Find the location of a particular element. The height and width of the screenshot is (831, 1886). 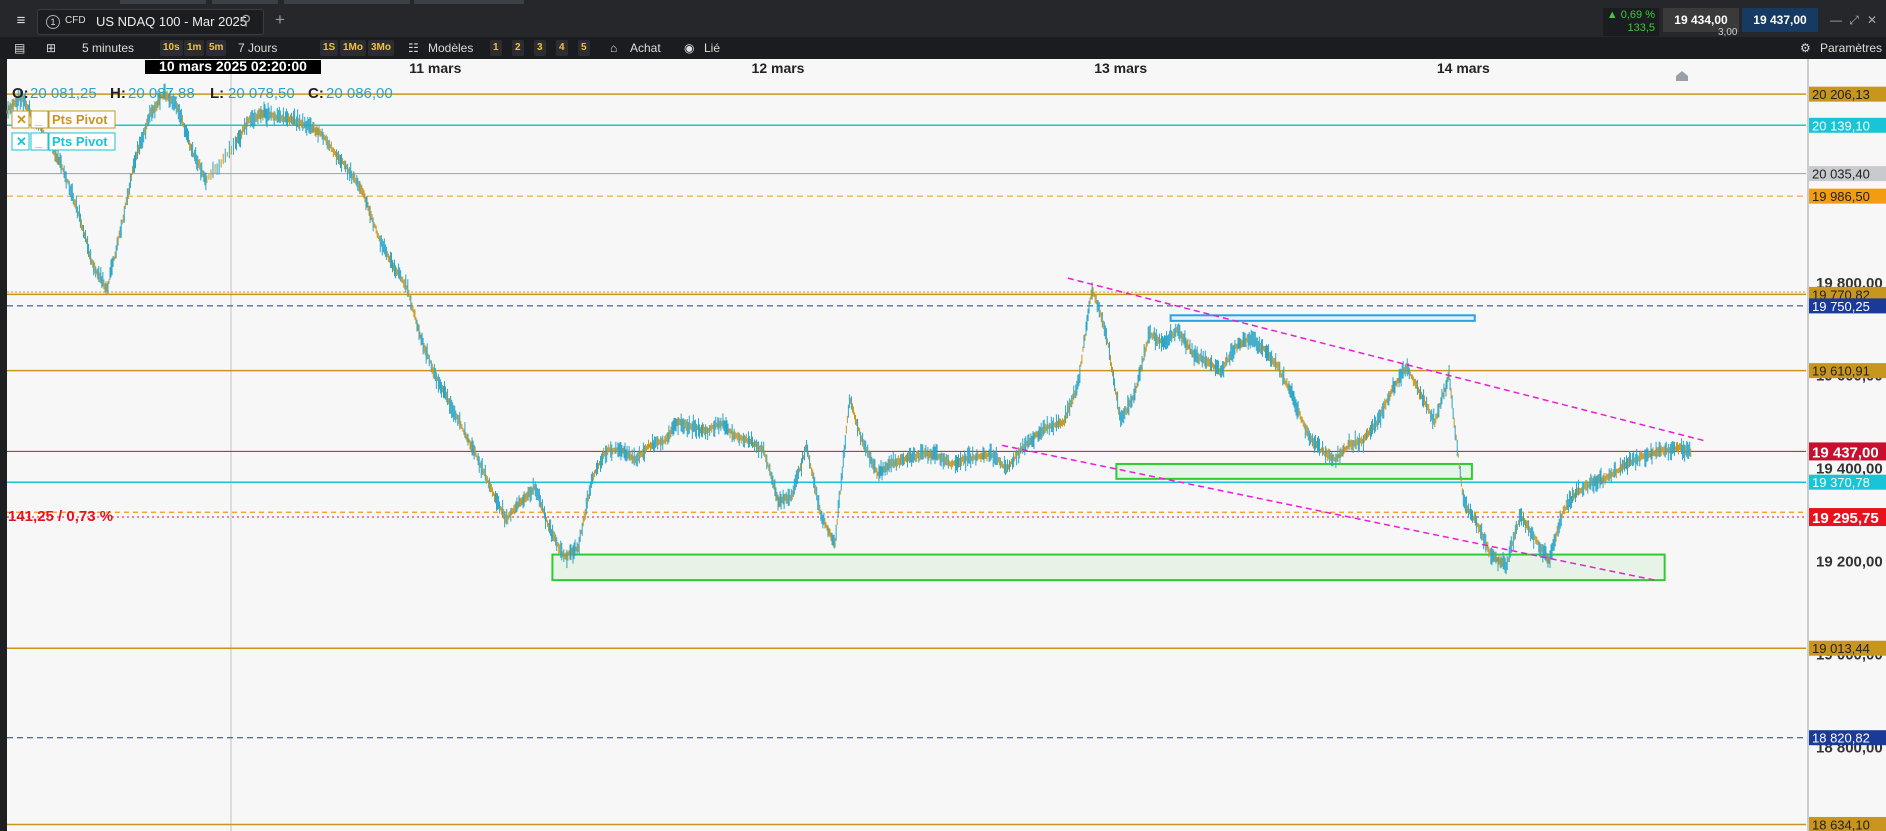

achat-icon: ⌂ is located at coordinates (613, 48).